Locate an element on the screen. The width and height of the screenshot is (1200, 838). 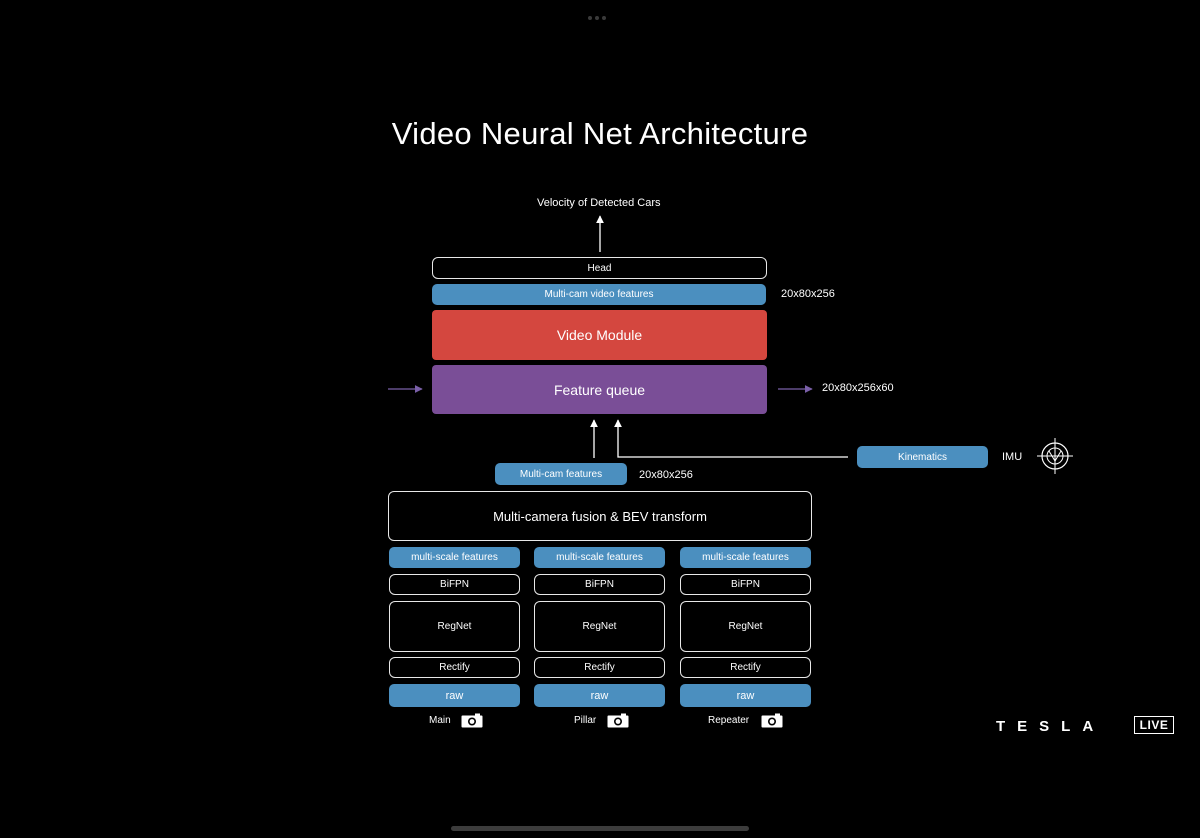
home-indicator-bar is located at coordinates (600, 828).